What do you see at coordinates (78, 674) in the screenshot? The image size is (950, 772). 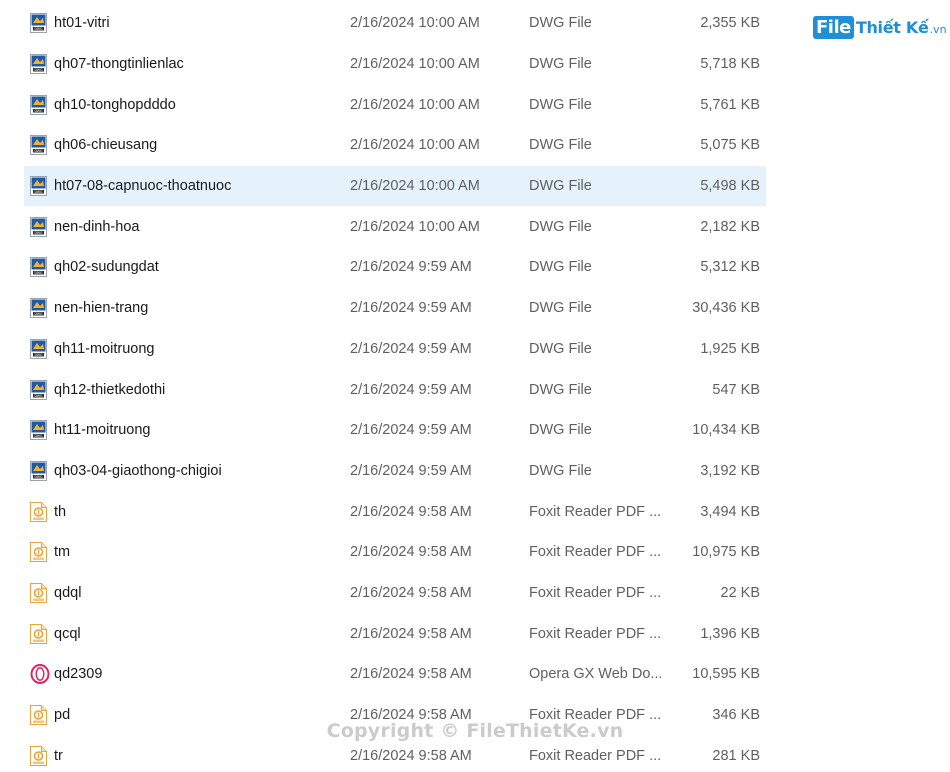 I see `file-name: qd2309` at bounding box center [78, 674].